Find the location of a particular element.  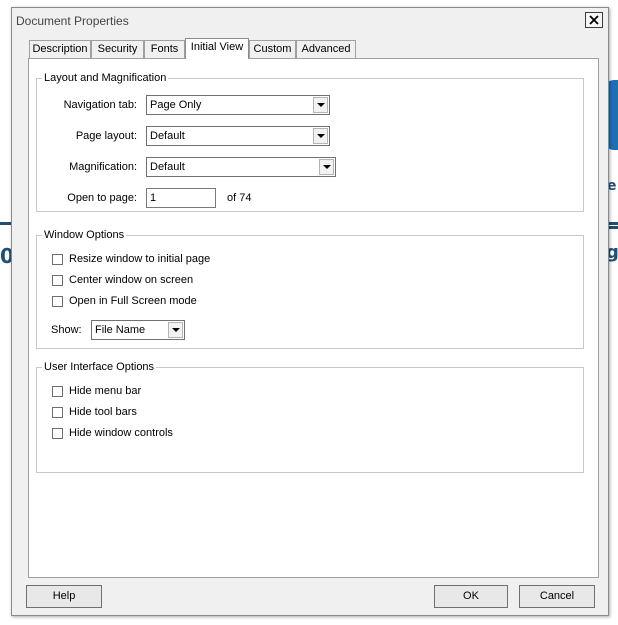

hide-window-controls-label: Hide window controls is located at coordinates (121, 433).